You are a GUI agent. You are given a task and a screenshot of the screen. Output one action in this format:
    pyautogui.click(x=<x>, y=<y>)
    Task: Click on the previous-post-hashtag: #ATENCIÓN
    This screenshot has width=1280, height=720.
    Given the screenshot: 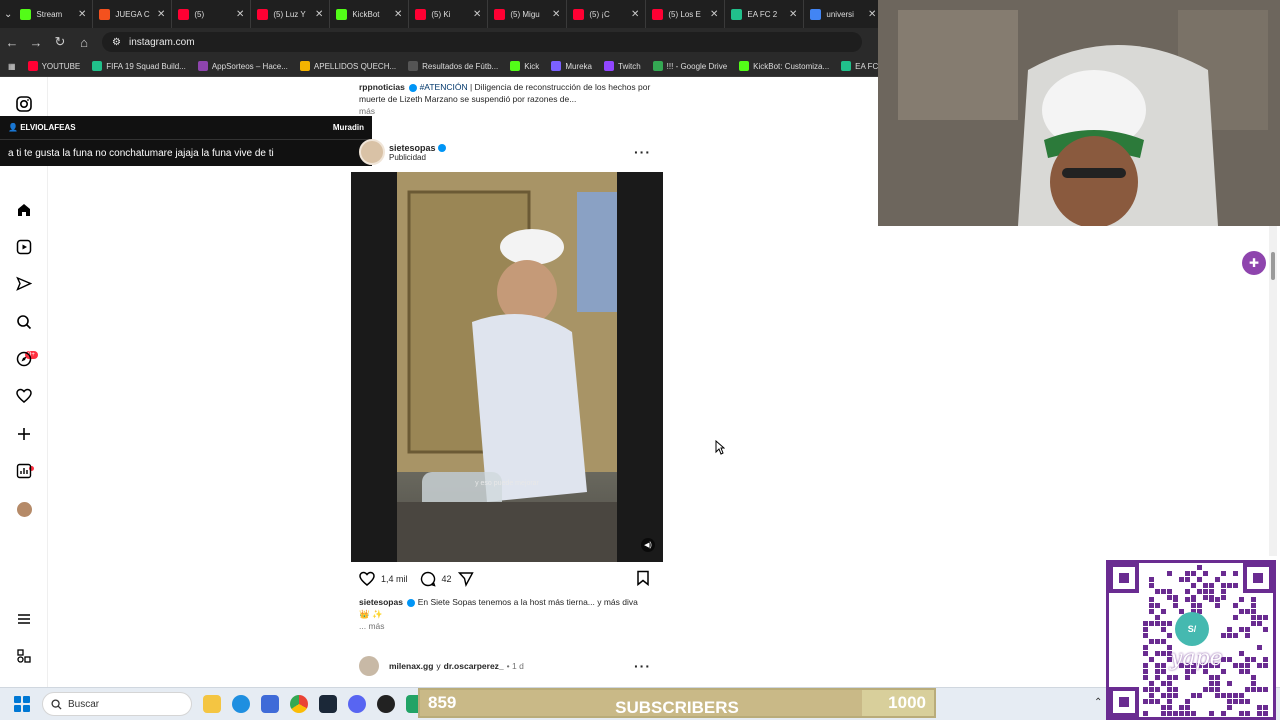 What is the action you would take?
    pyautogui.click(x=444, y=87)
    